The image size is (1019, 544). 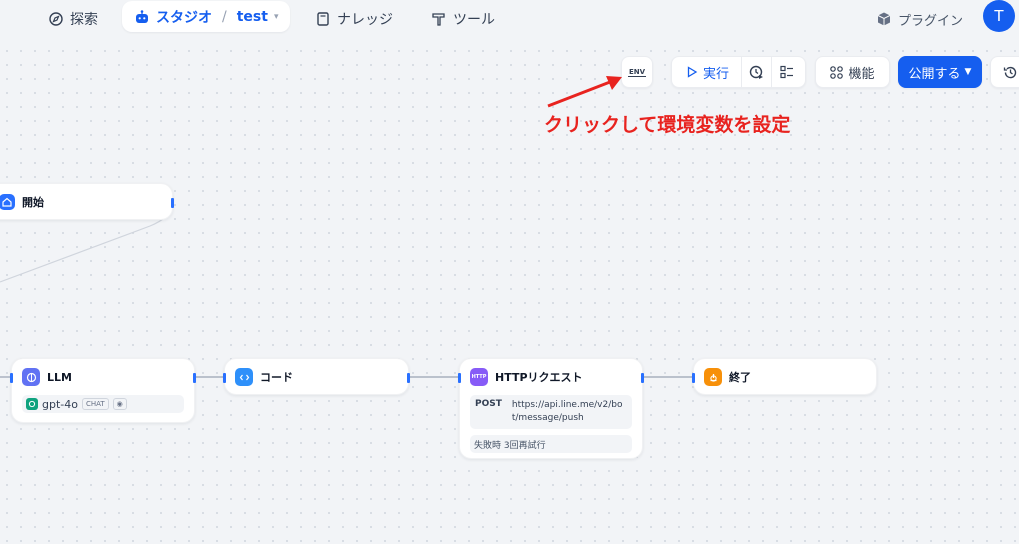 What do you see at coordinates (667, 125) in the screenshot?
I see `annotation-text: クリックして環境変数を設定` at bounding box center [667, 125].